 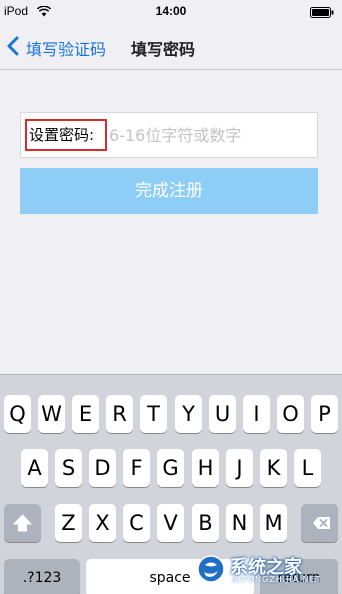 What do you see at coordinates (66, 48) in the screenshot?
I see `back-button: 填写验证码` at bounding box center [66, 48].